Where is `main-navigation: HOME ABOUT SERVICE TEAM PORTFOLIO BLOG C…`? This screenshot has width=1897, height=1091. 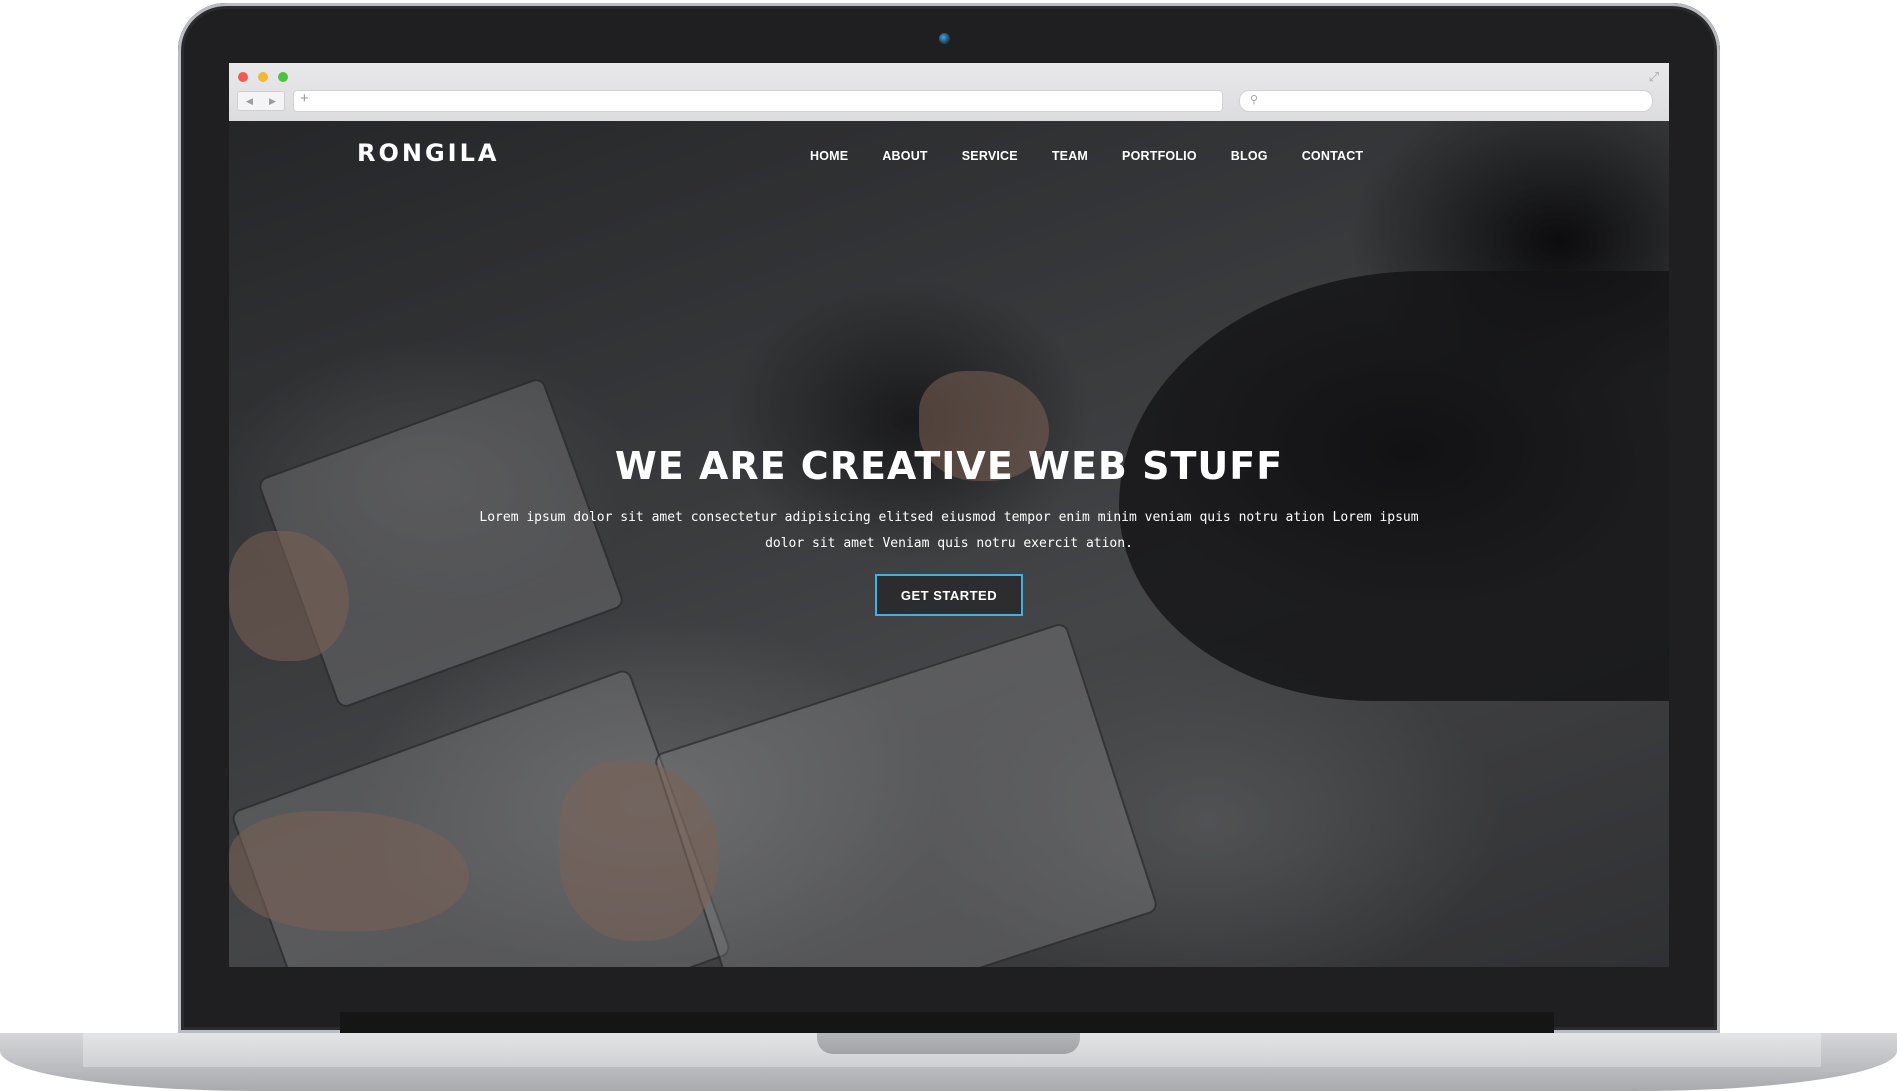
main-navigation: HOME ABOUT SERVICE TEAM PORTFOLIO BLOG C… is located at coordinates (1086, 156).